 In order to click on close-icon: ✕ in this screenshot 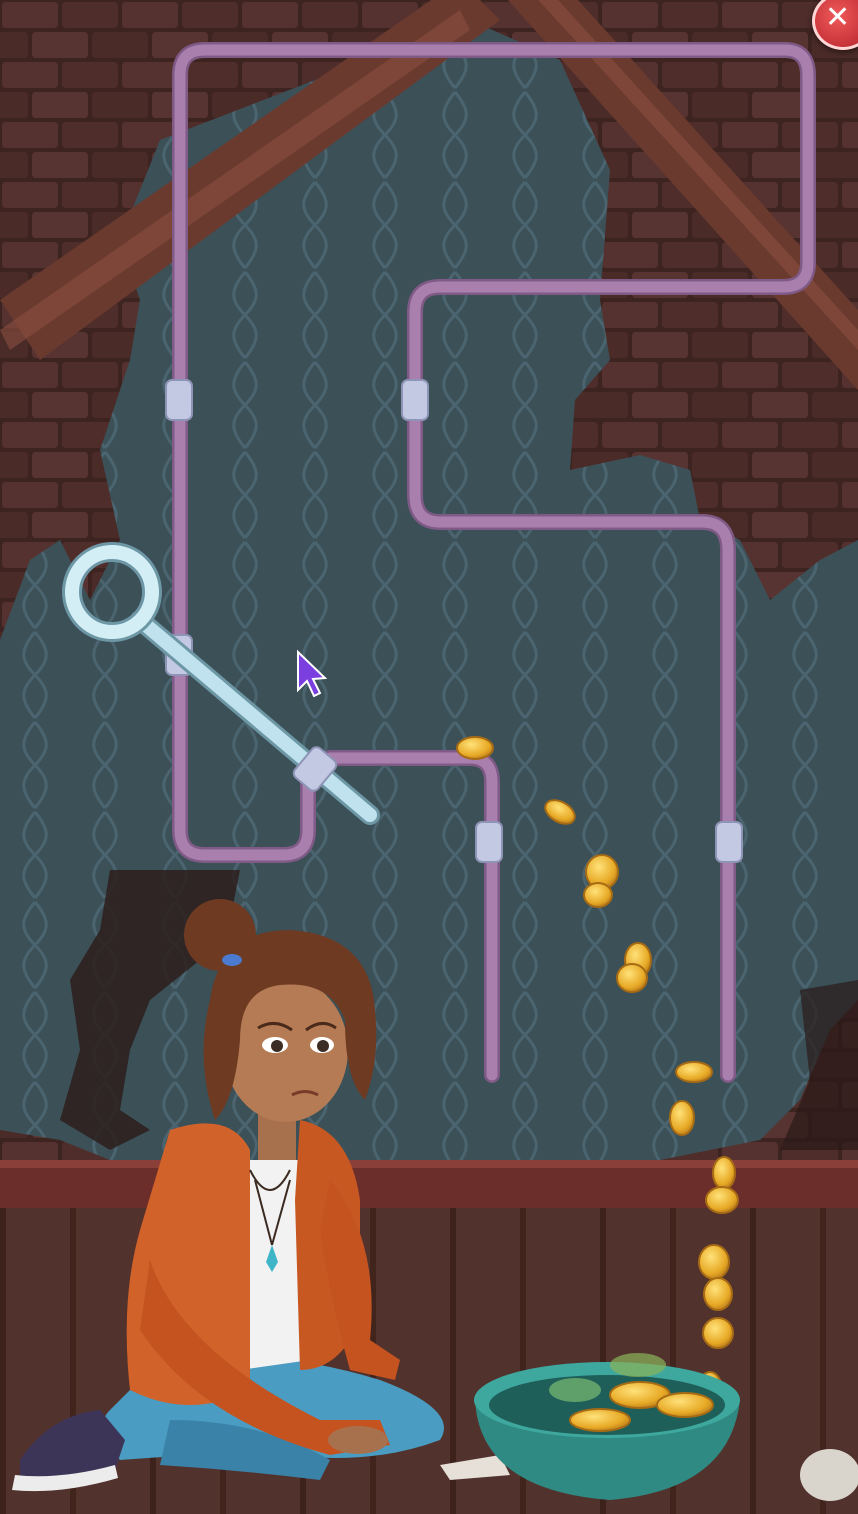, I will do `click(838, 17)`.